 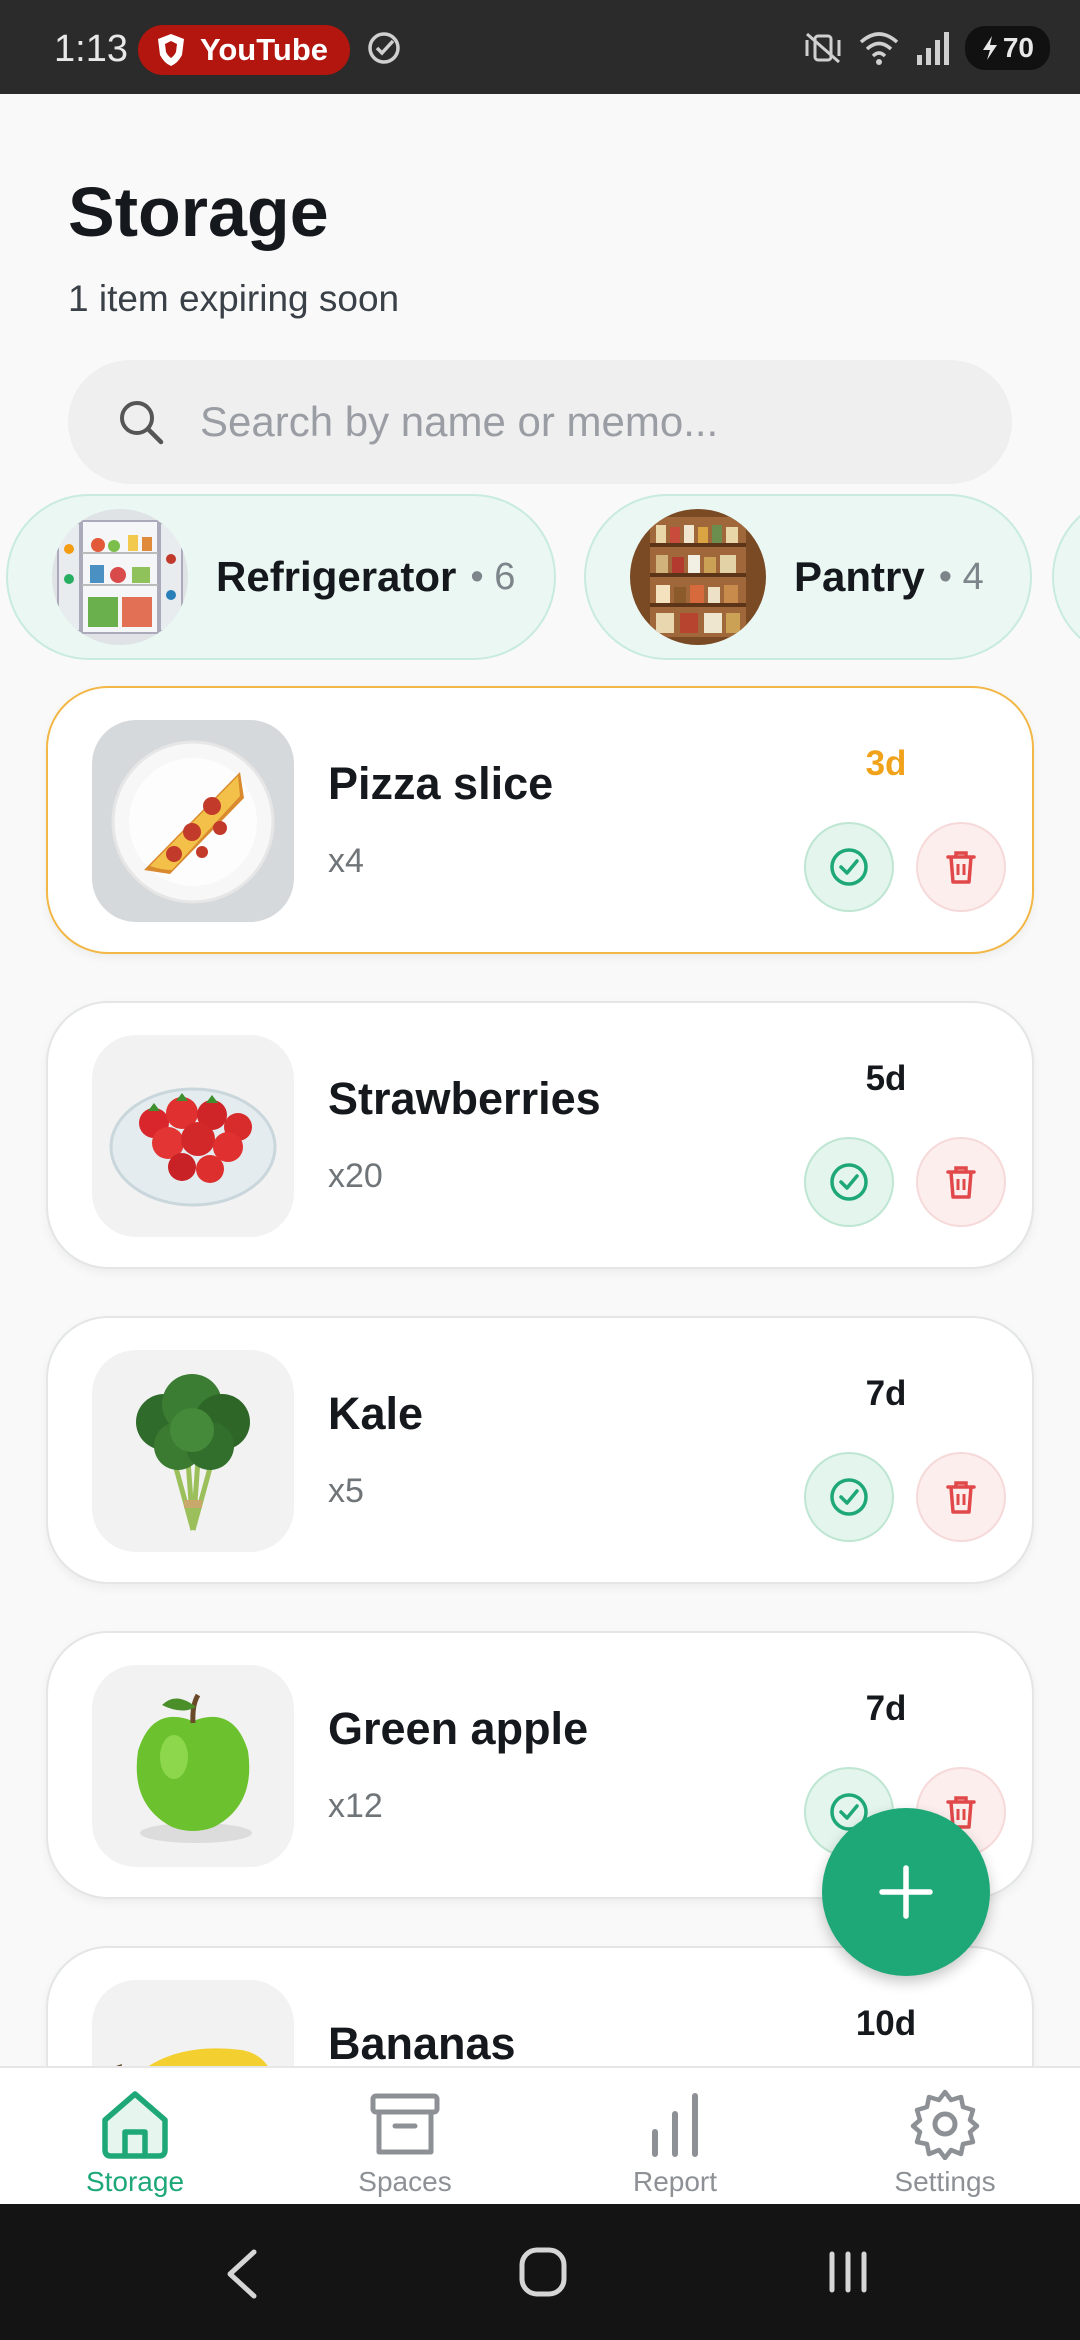 What do you see at coordinates (193, 1451) in the screenshot?
I see `kale-image` at bounding box center [193, 1451].